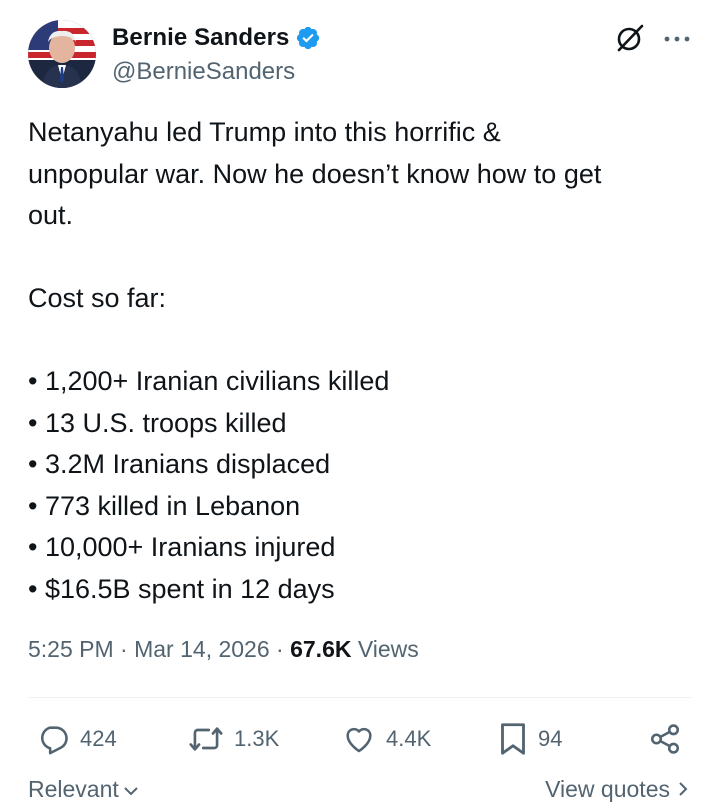 The height and width of the screenshot is (806, 720). What do you see at coordinates (360, 55) in the screenshot?
I see `tweet-header: Bernie Sanders @BernieSanders` at bounding box center [360, 55].